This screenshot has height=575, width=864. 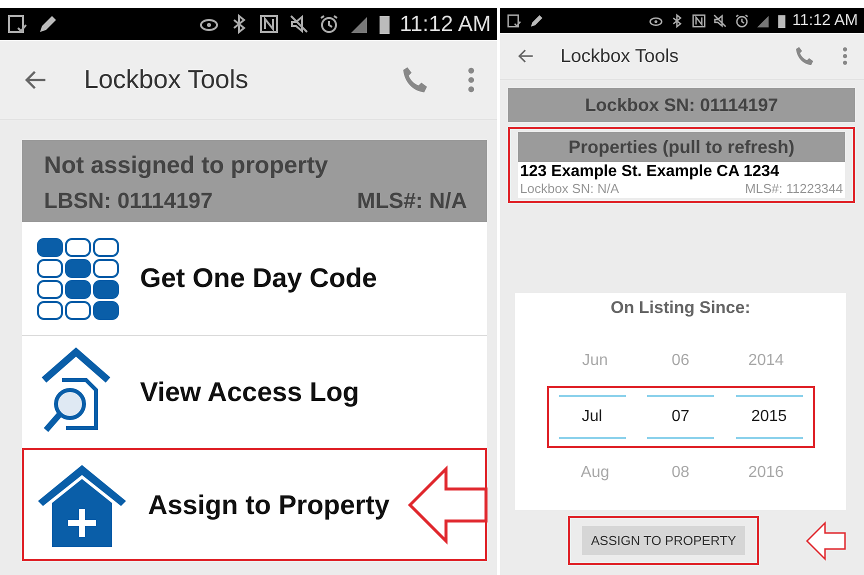 I want to click on day-value: 06, so click(x=680, y=361).